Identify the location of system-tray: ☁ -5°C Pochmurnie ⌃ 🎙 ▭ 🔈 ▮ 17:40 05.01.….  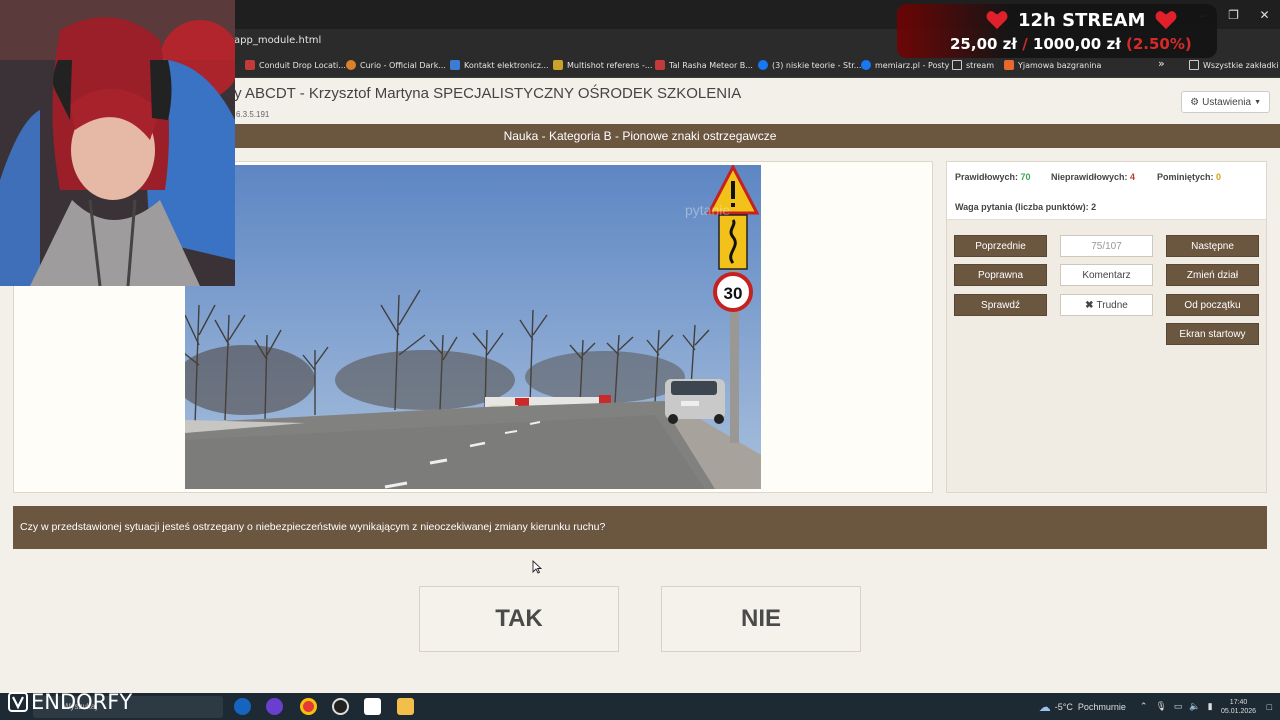
(1159, 706).